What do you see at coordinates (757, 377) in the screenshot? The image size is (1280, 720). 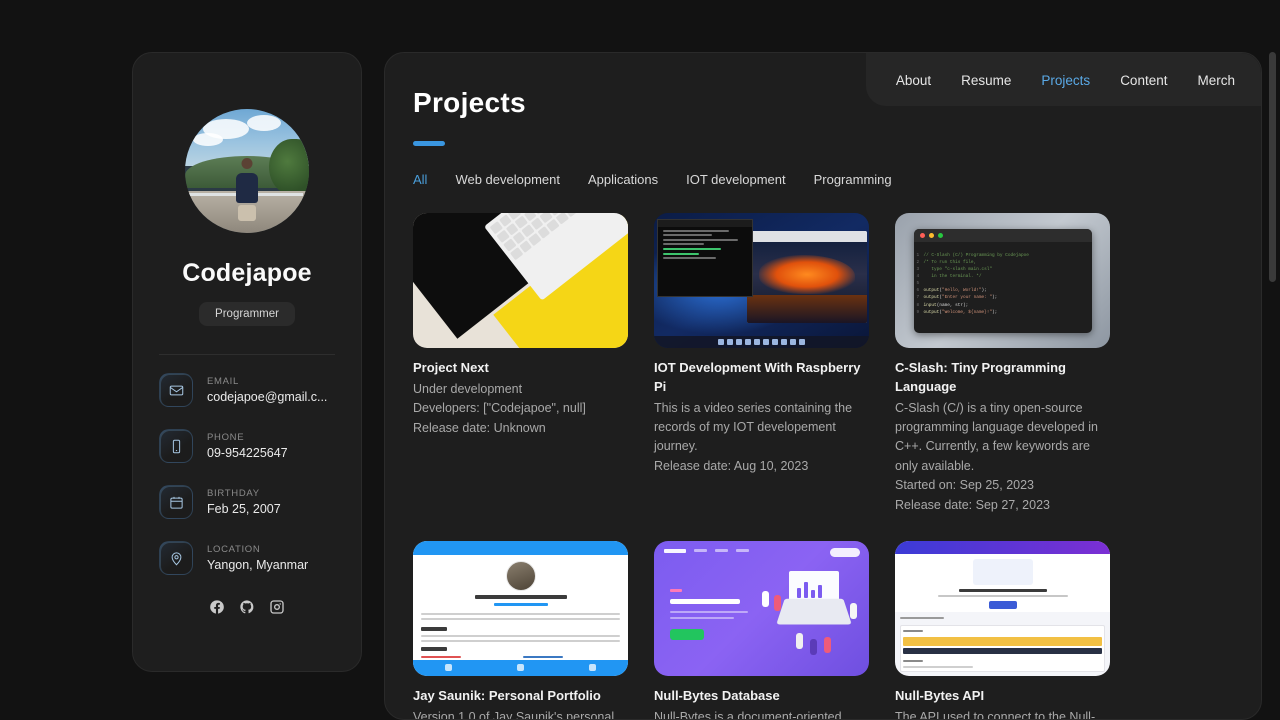 I see `project-title: IOT Development With Raspberry Pi` at bounding box center [757, 377].